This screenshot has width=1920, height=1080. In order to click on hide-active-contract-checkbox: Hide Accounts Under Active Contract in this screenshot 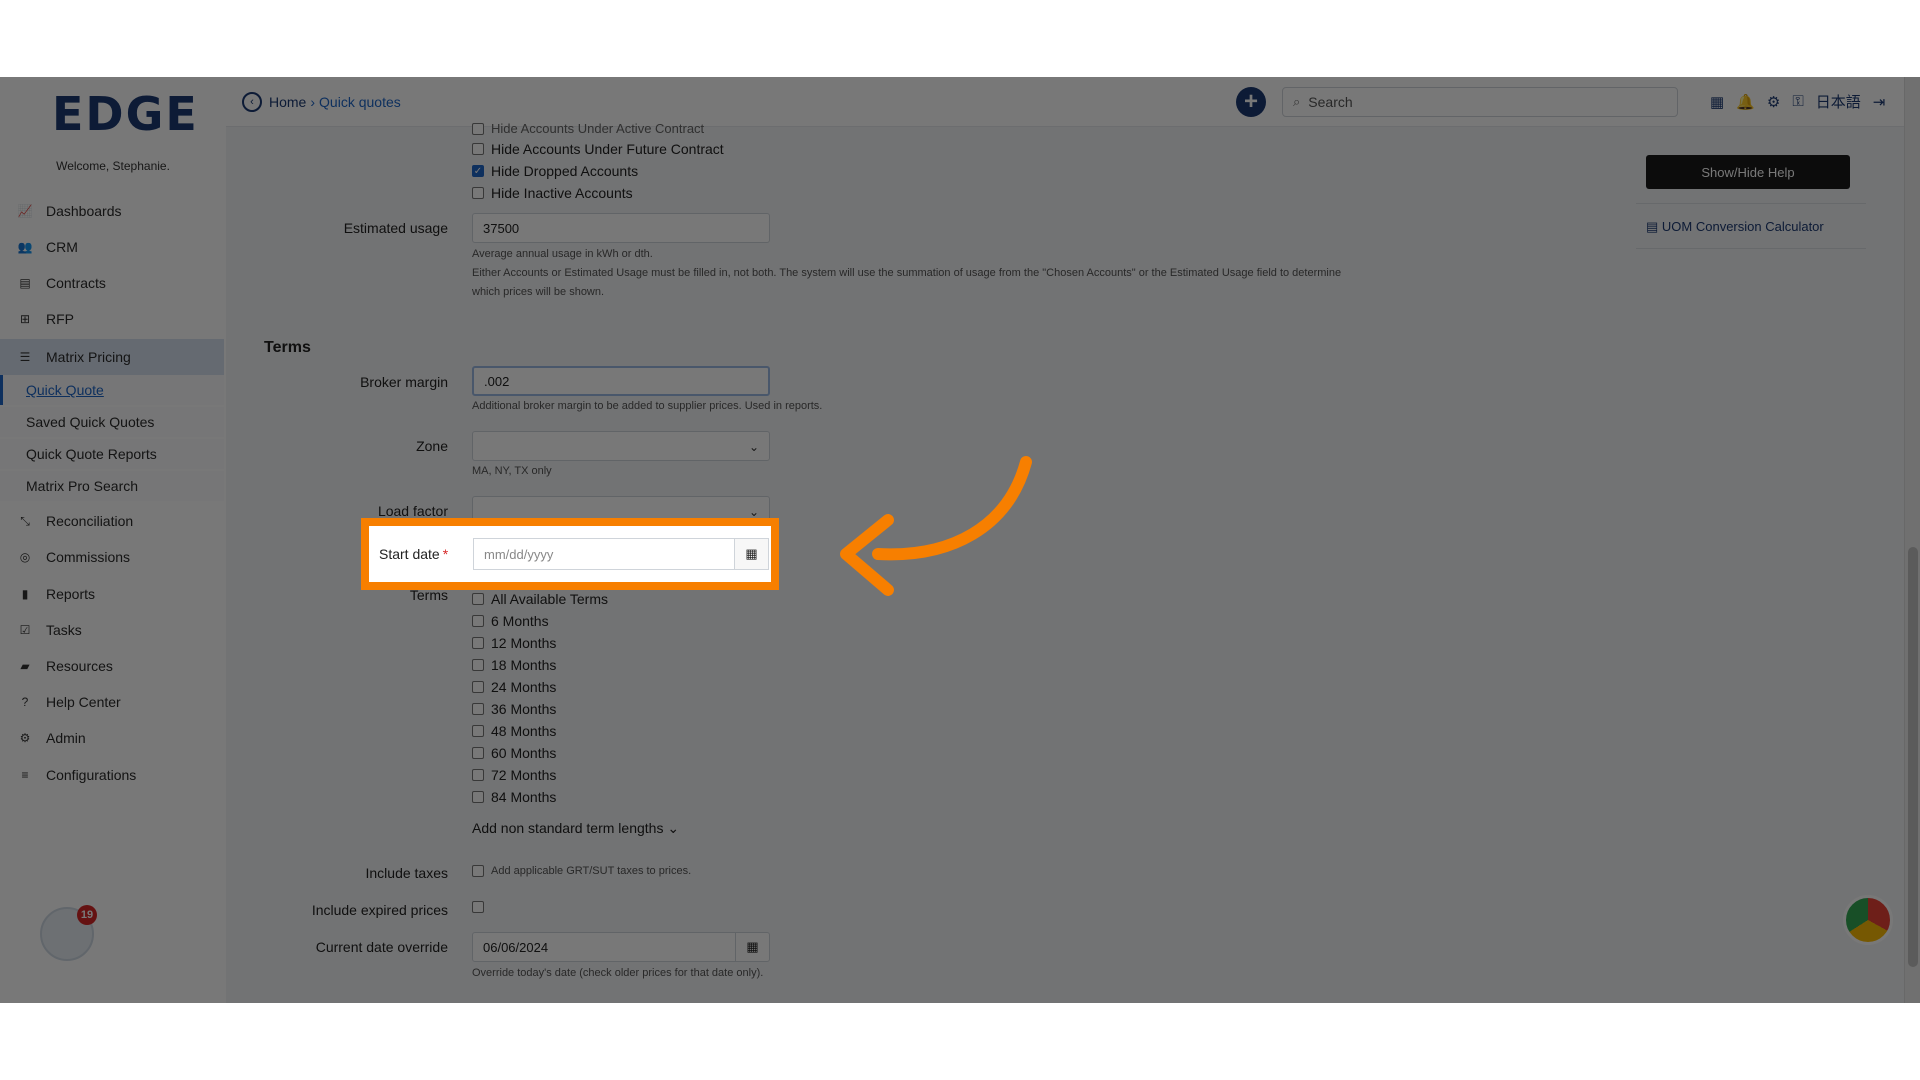, I will do `click(588, 128)`.